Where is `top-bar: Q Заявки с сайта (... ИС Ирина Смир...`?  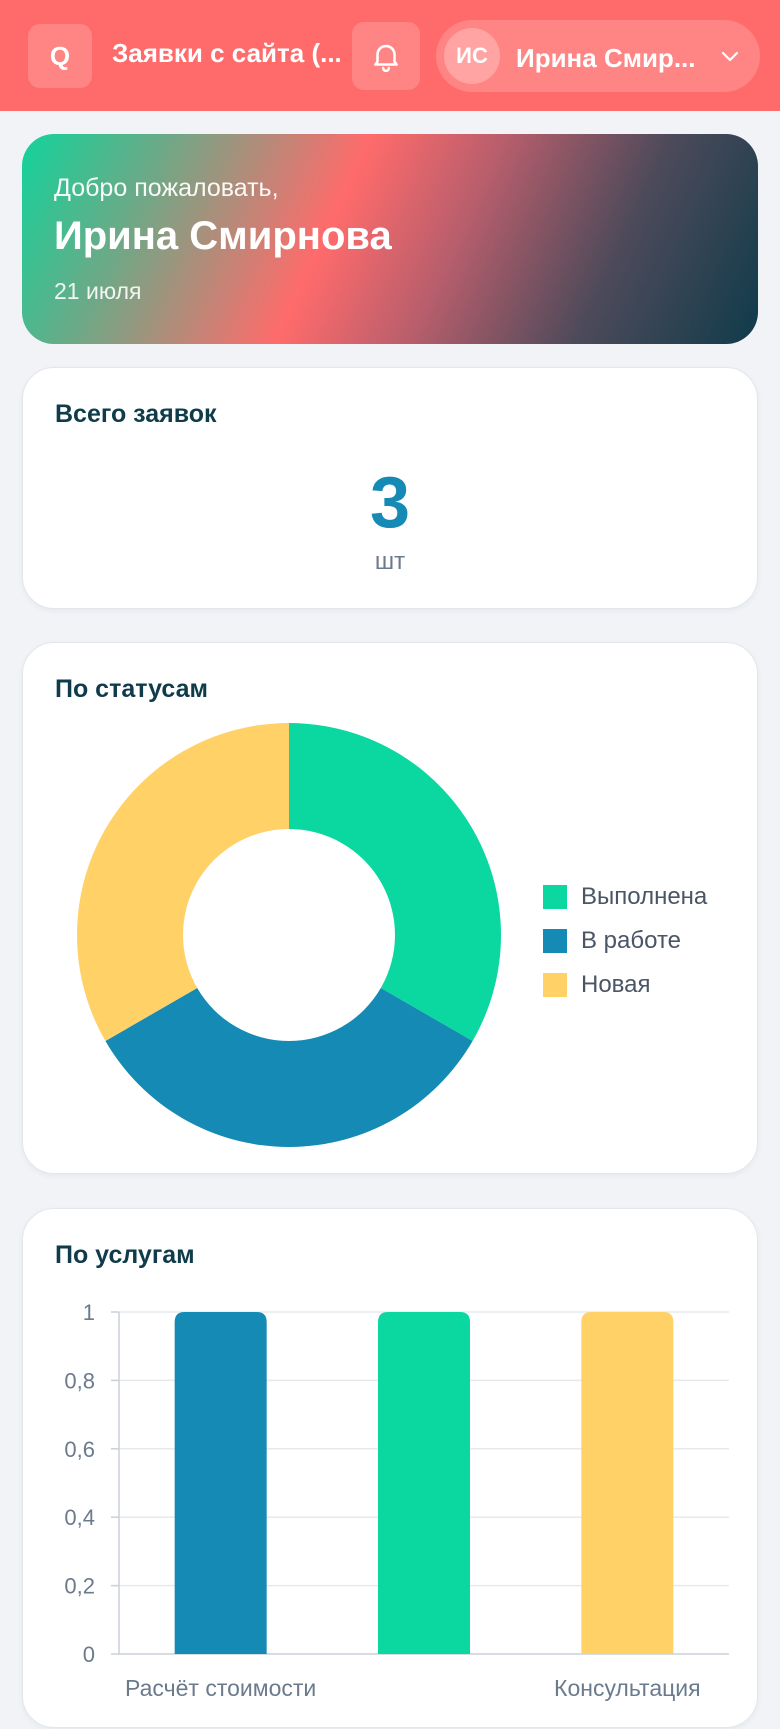
top-bar: Q Заявки с сайта (... ИС Ирина Смир... is located at coordinates (390, 55).